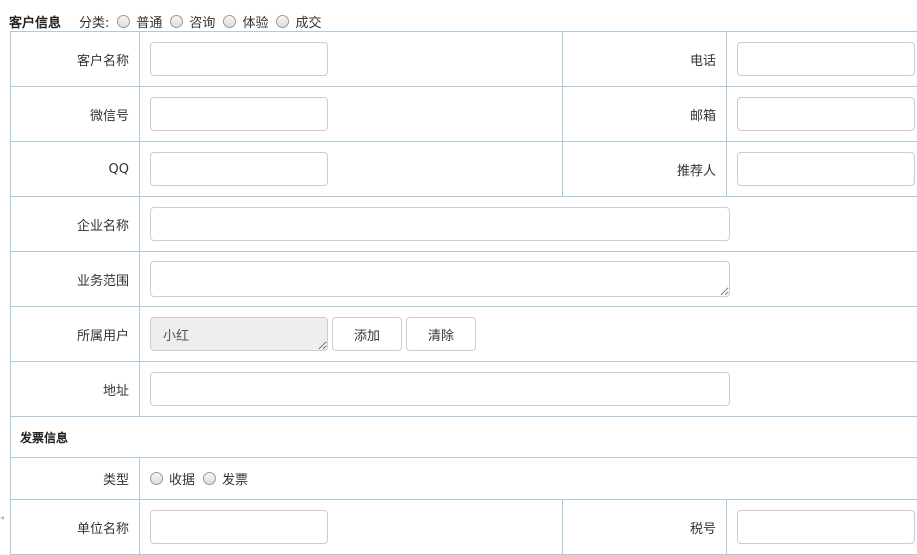  I want to click on address-input, so click(440, 389).